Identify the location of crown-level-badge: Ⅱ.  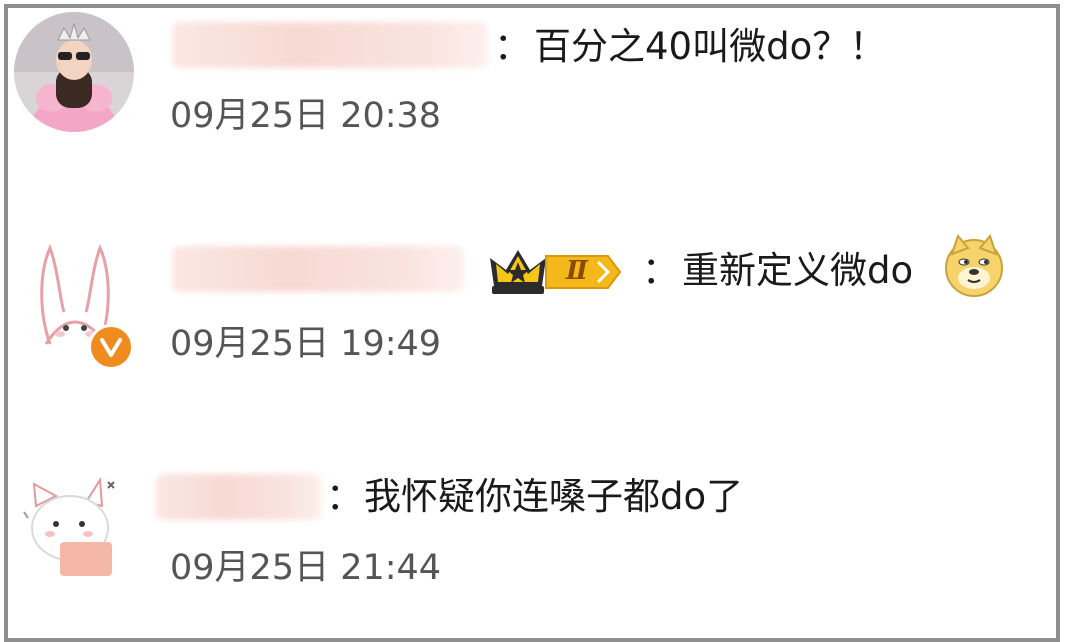
(556, 272).